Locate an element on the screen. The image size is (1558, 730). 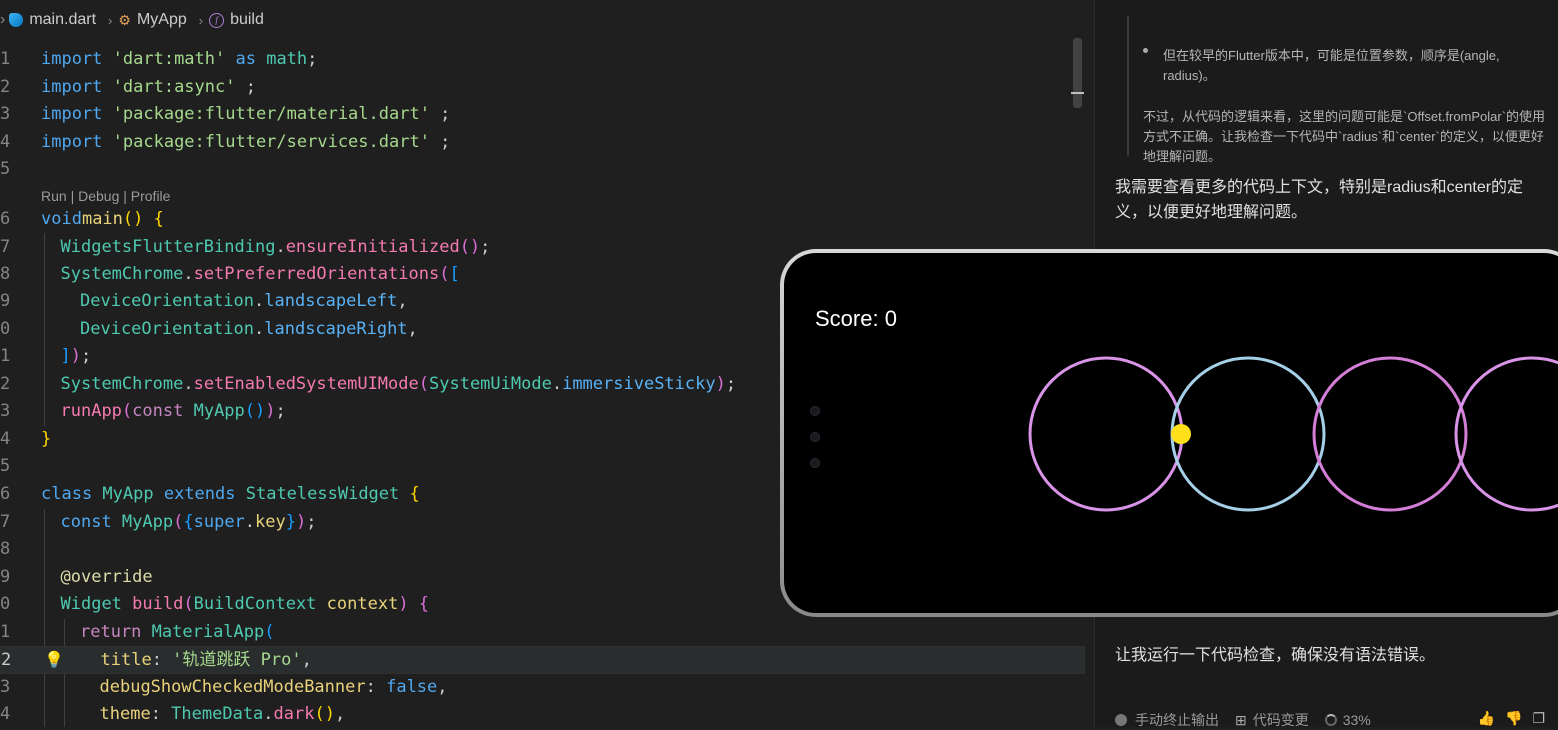
code-text: } is located at coordinates (46, 440).